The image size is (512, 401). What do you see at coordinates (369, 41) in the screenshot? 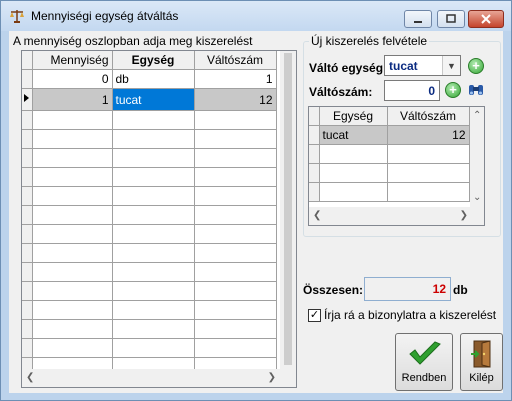
I see `new-pack-group-title: Új kiszerelés felvétele` at bounding box center [369, 41].